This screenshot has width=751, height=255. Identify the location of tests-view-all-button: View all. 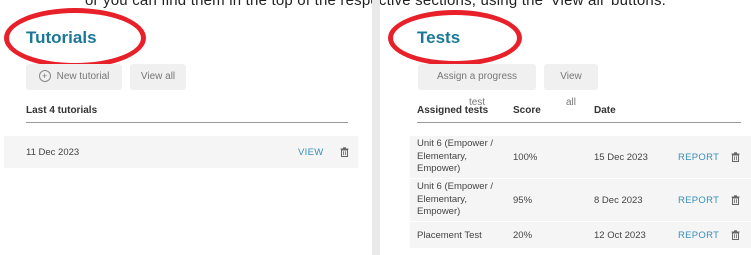
(571, 86).